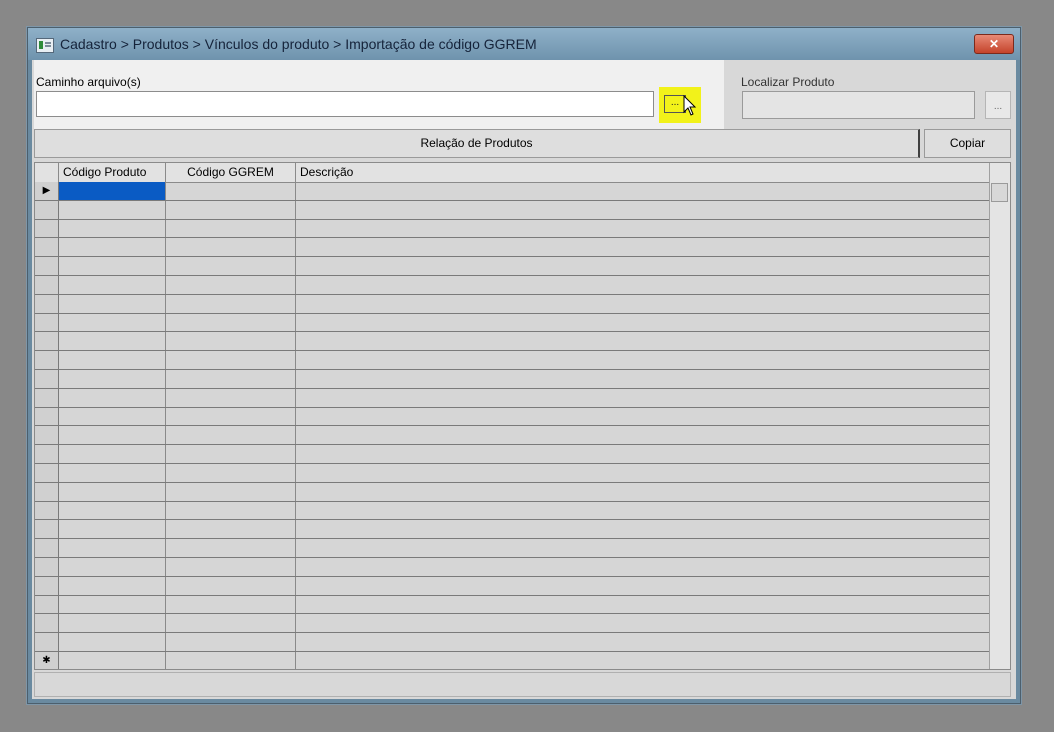 This screenshot has height=732, width=1054. Describe the element at coordinates (999, 416) in the screenshot. I see `vertical-scrollbar` at that location.